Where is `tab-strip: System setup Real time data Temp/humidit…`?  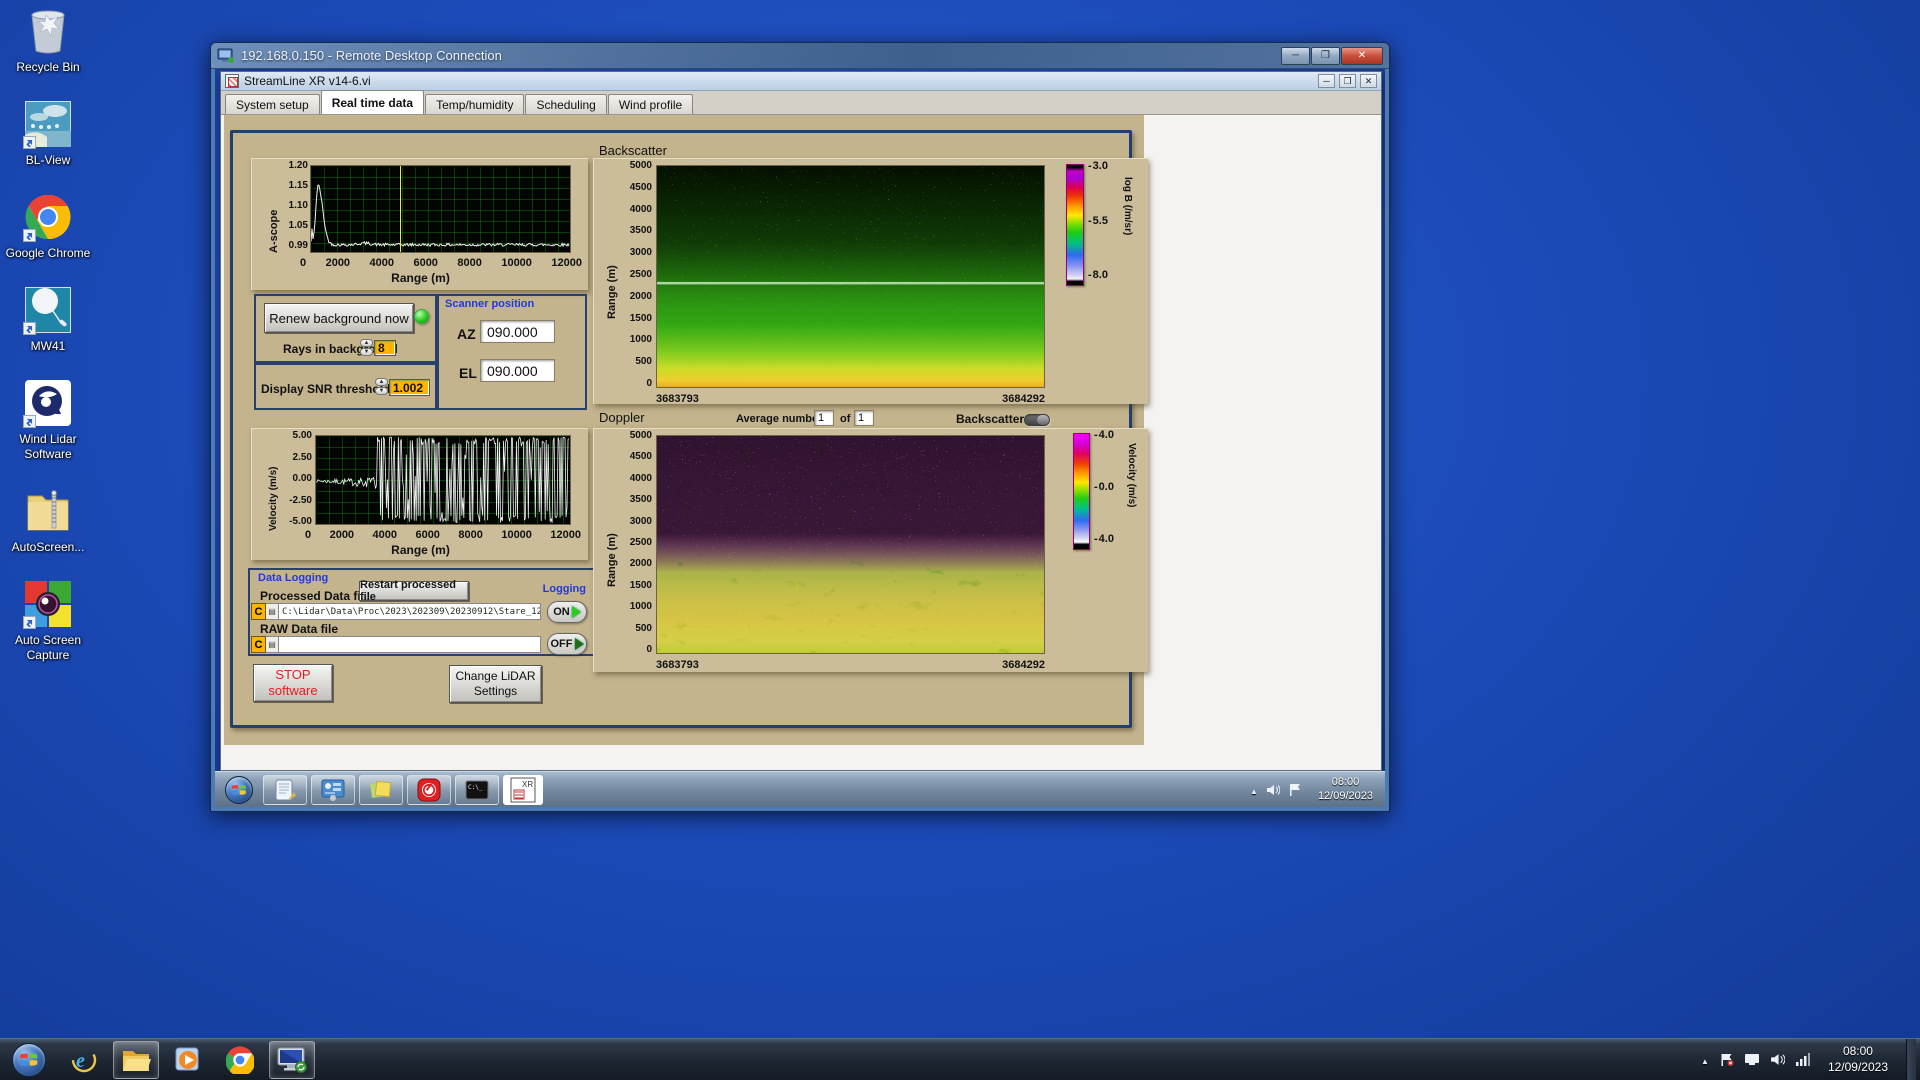
tab-strip: System setup Real time data Temp/humidit… is located at coordinates (801, 102).